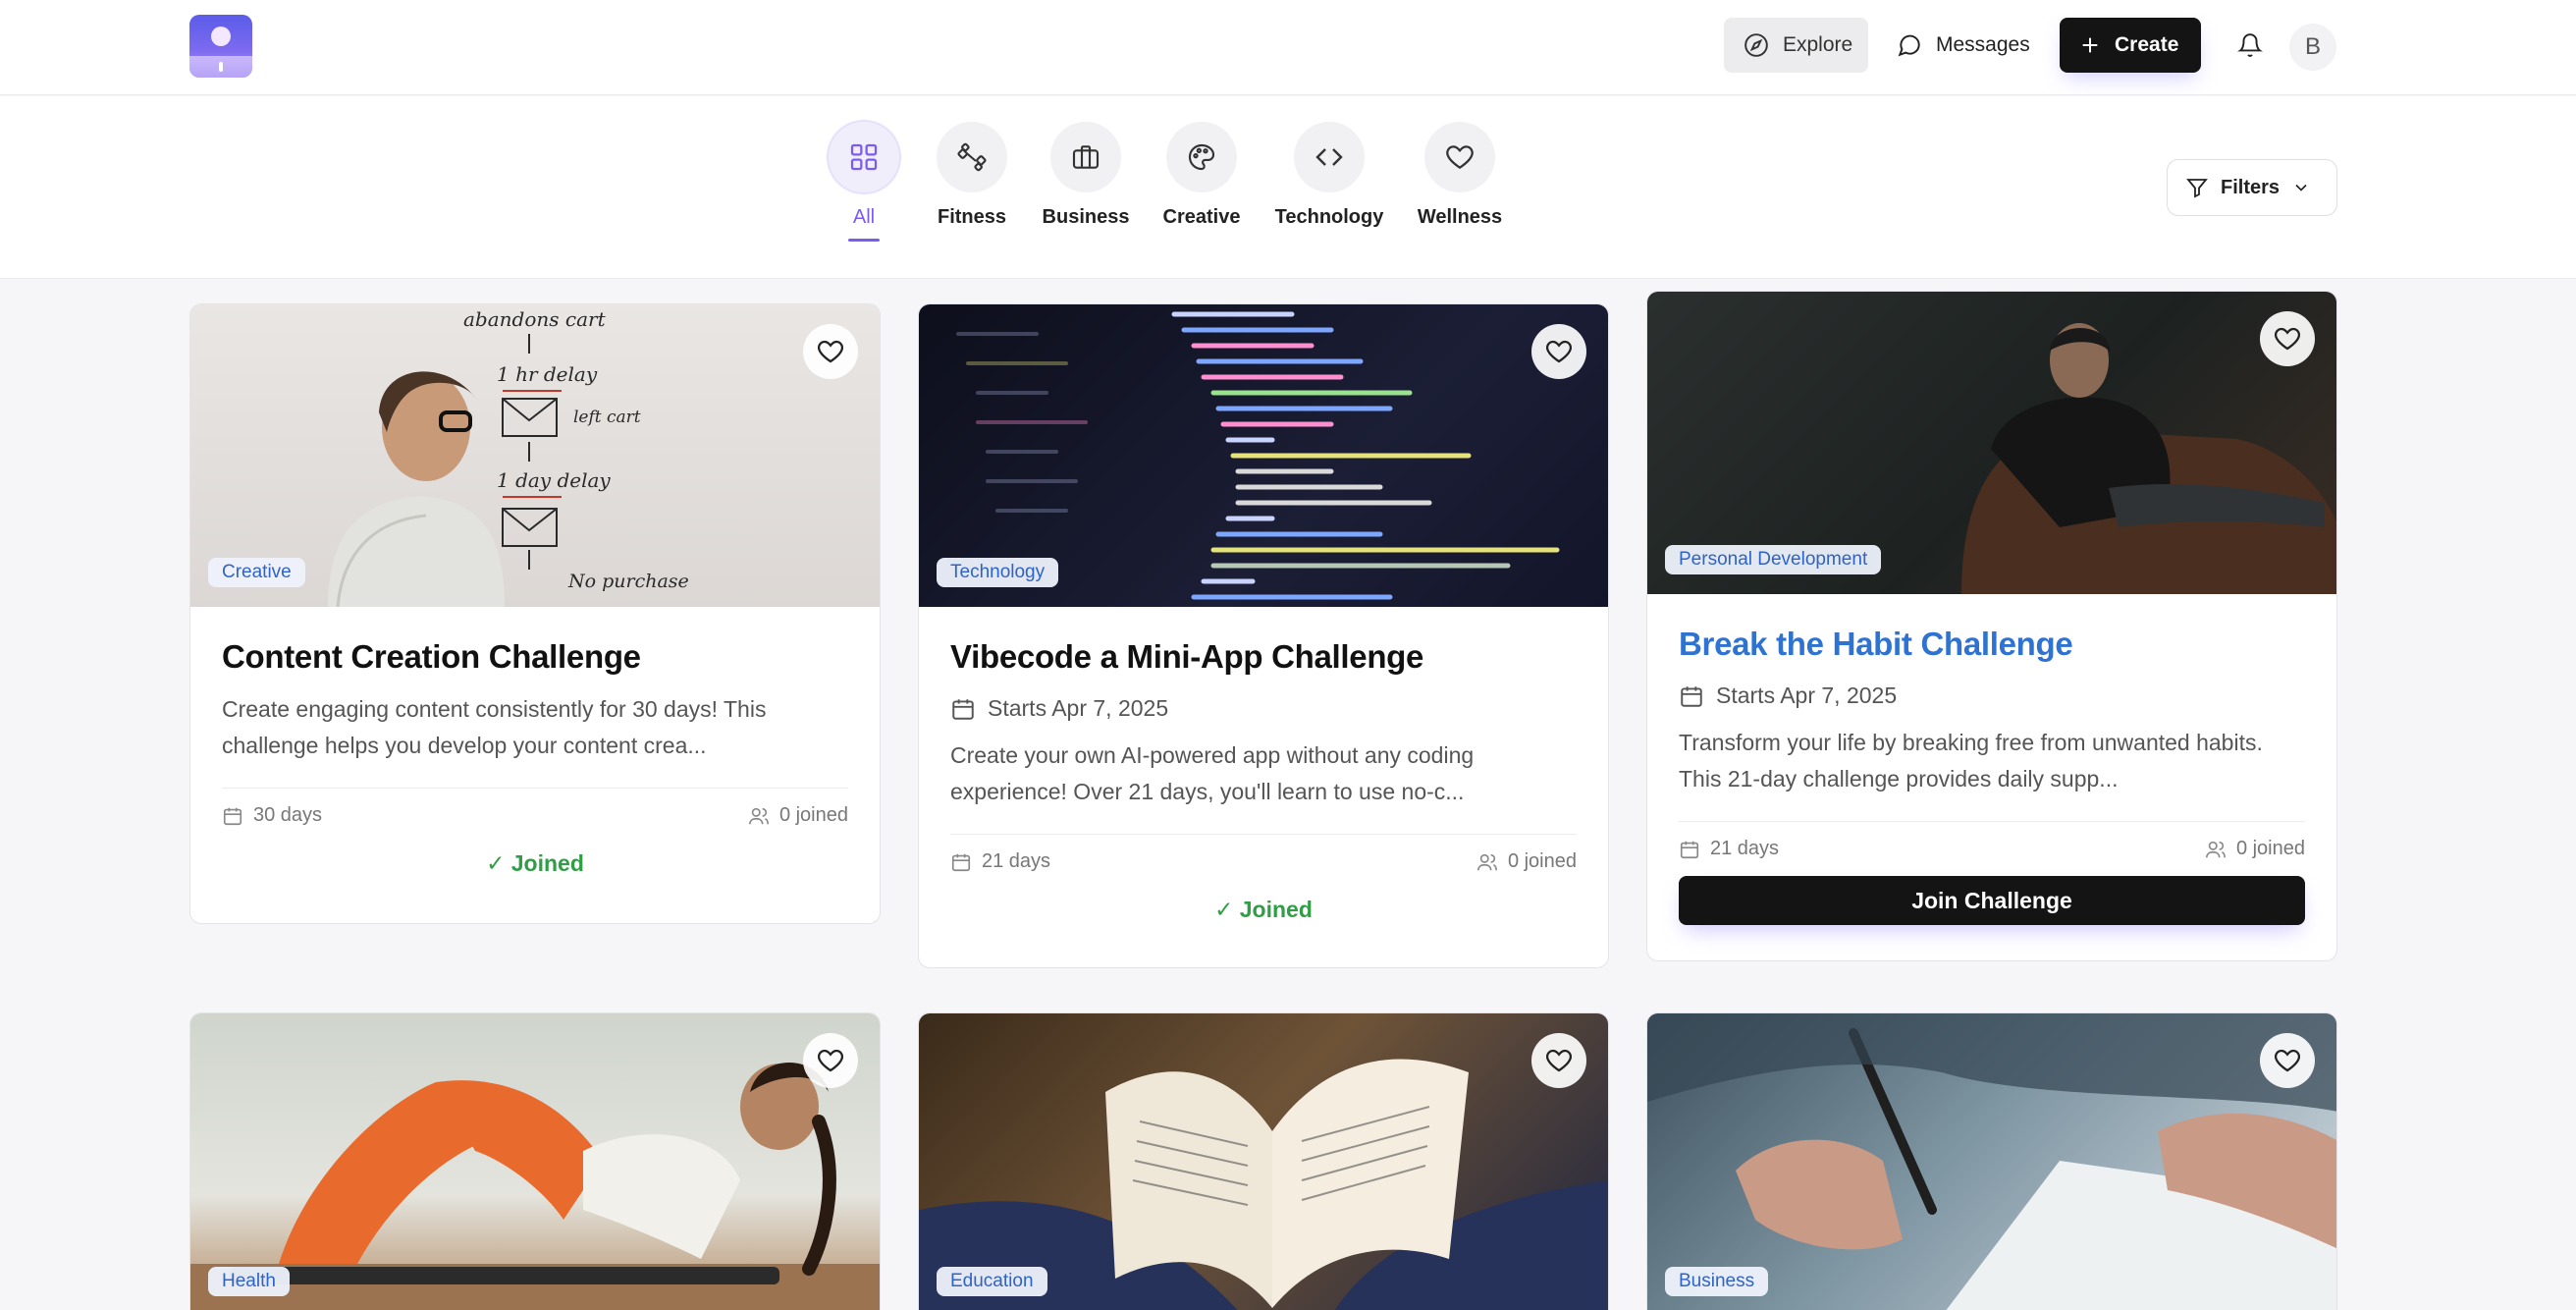 This screenshot has width=2576, height=1310. I want to click on user-avatar: B, so click(2312, 47).